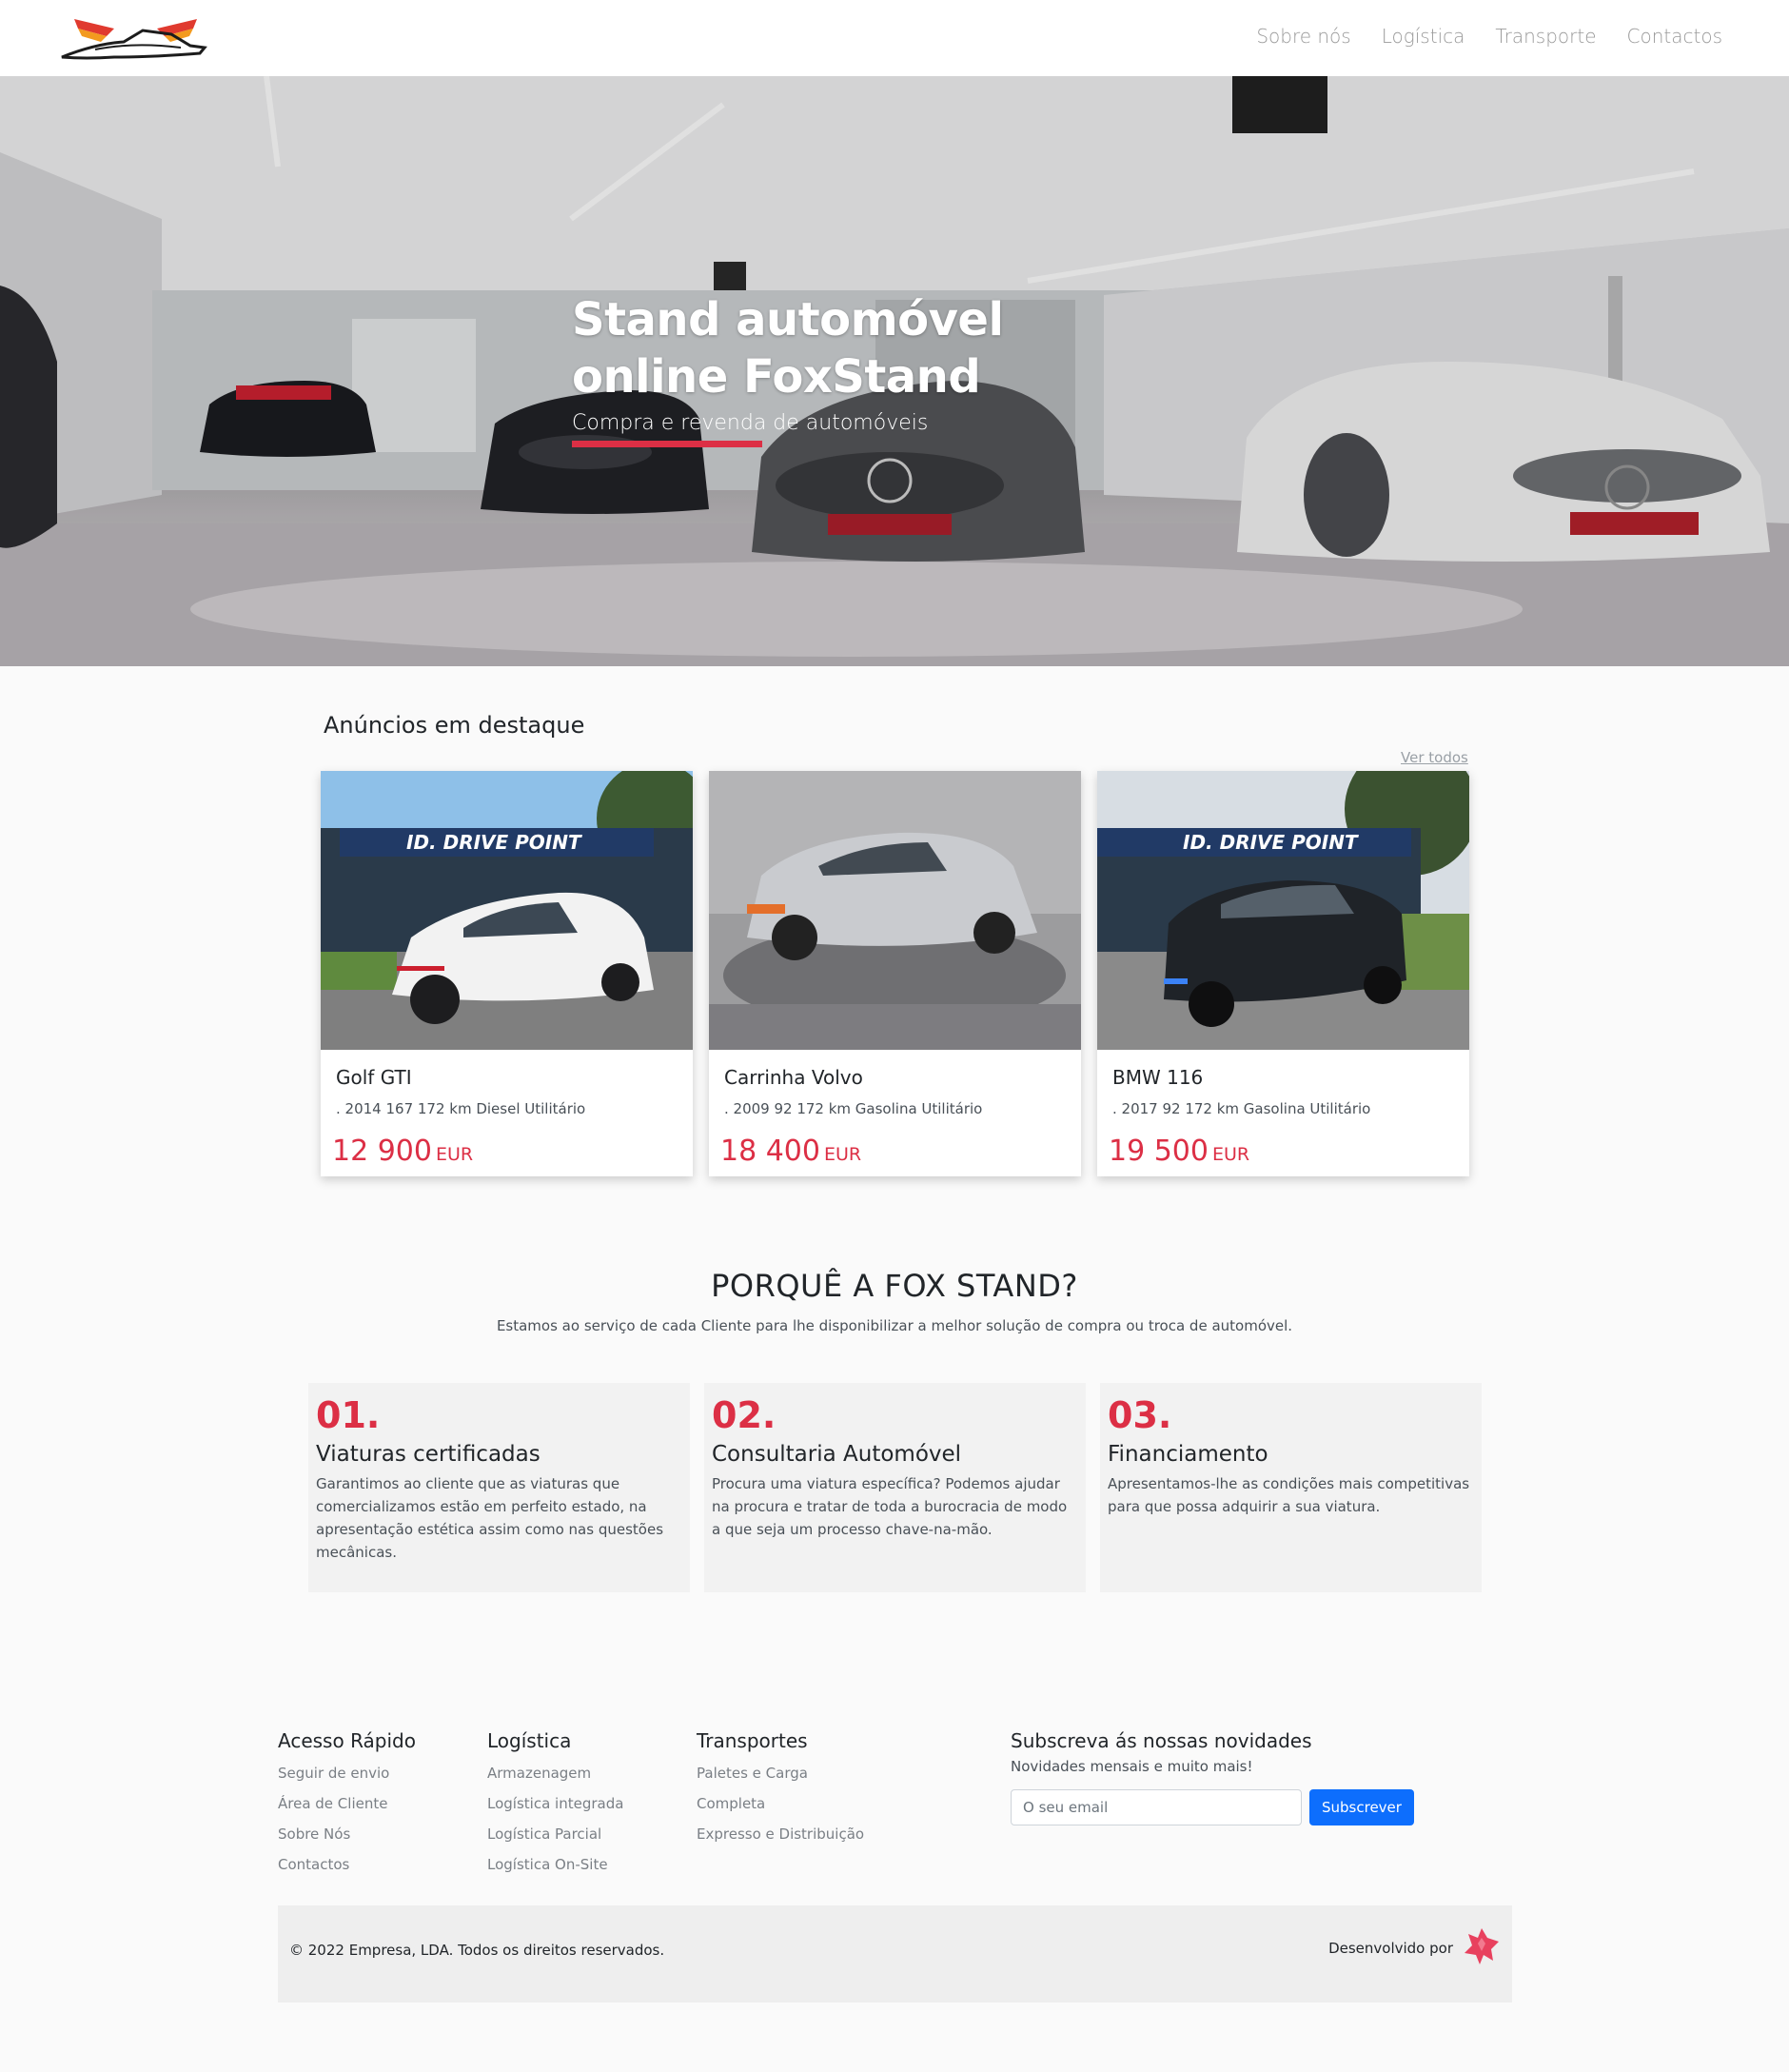 The image size is (1789, 2072). Describe the element at coordinates (752, 1740) in the screenshot. I see `footer-col-title: Transportes` at that location.